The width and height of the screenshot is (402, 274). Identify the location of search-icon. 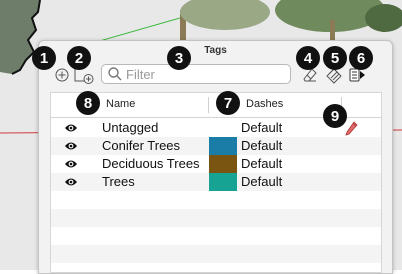
(115, 74).